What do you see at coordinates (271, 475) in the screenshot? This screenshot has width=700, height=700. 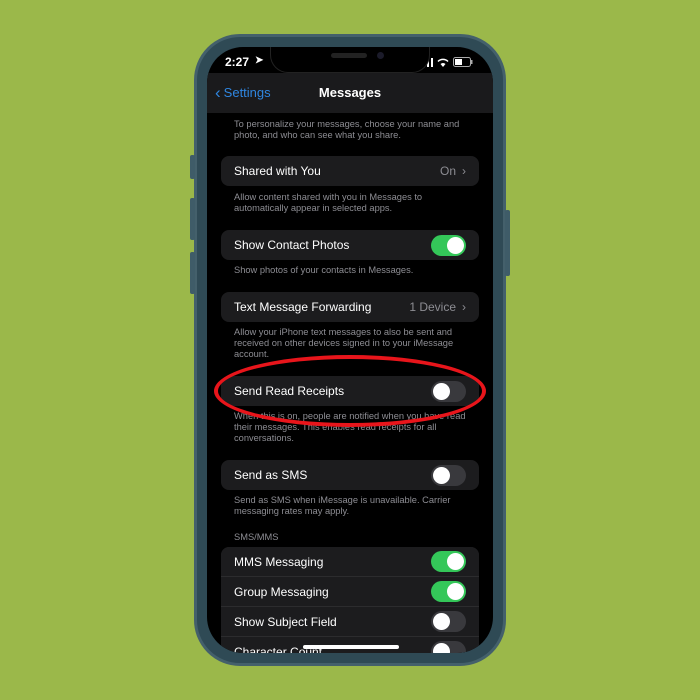 I see `row-label: Send as SMS` at bounding box center [271, 475].